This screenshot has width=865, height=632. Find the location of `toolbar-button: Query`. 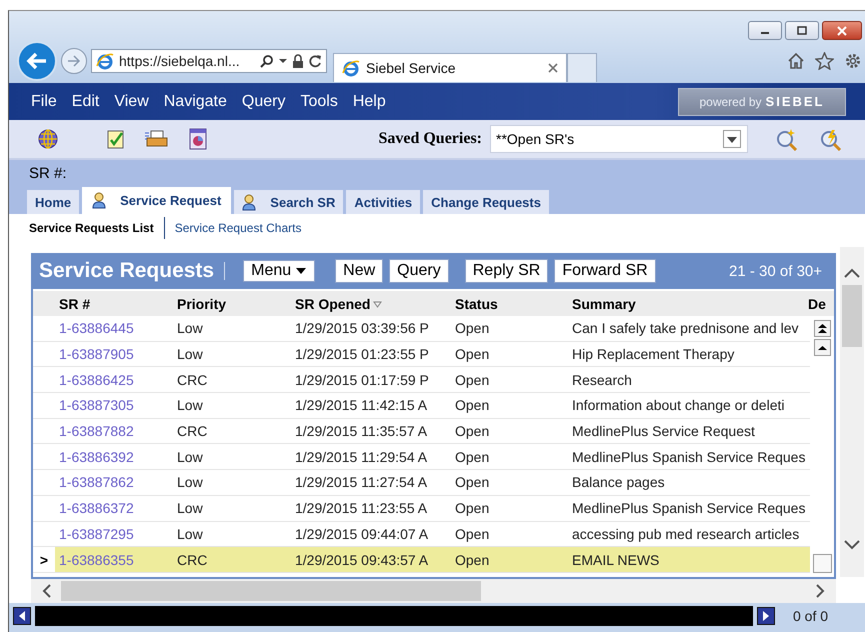

toolbar-button: Query is located at coordinates (419, 271).